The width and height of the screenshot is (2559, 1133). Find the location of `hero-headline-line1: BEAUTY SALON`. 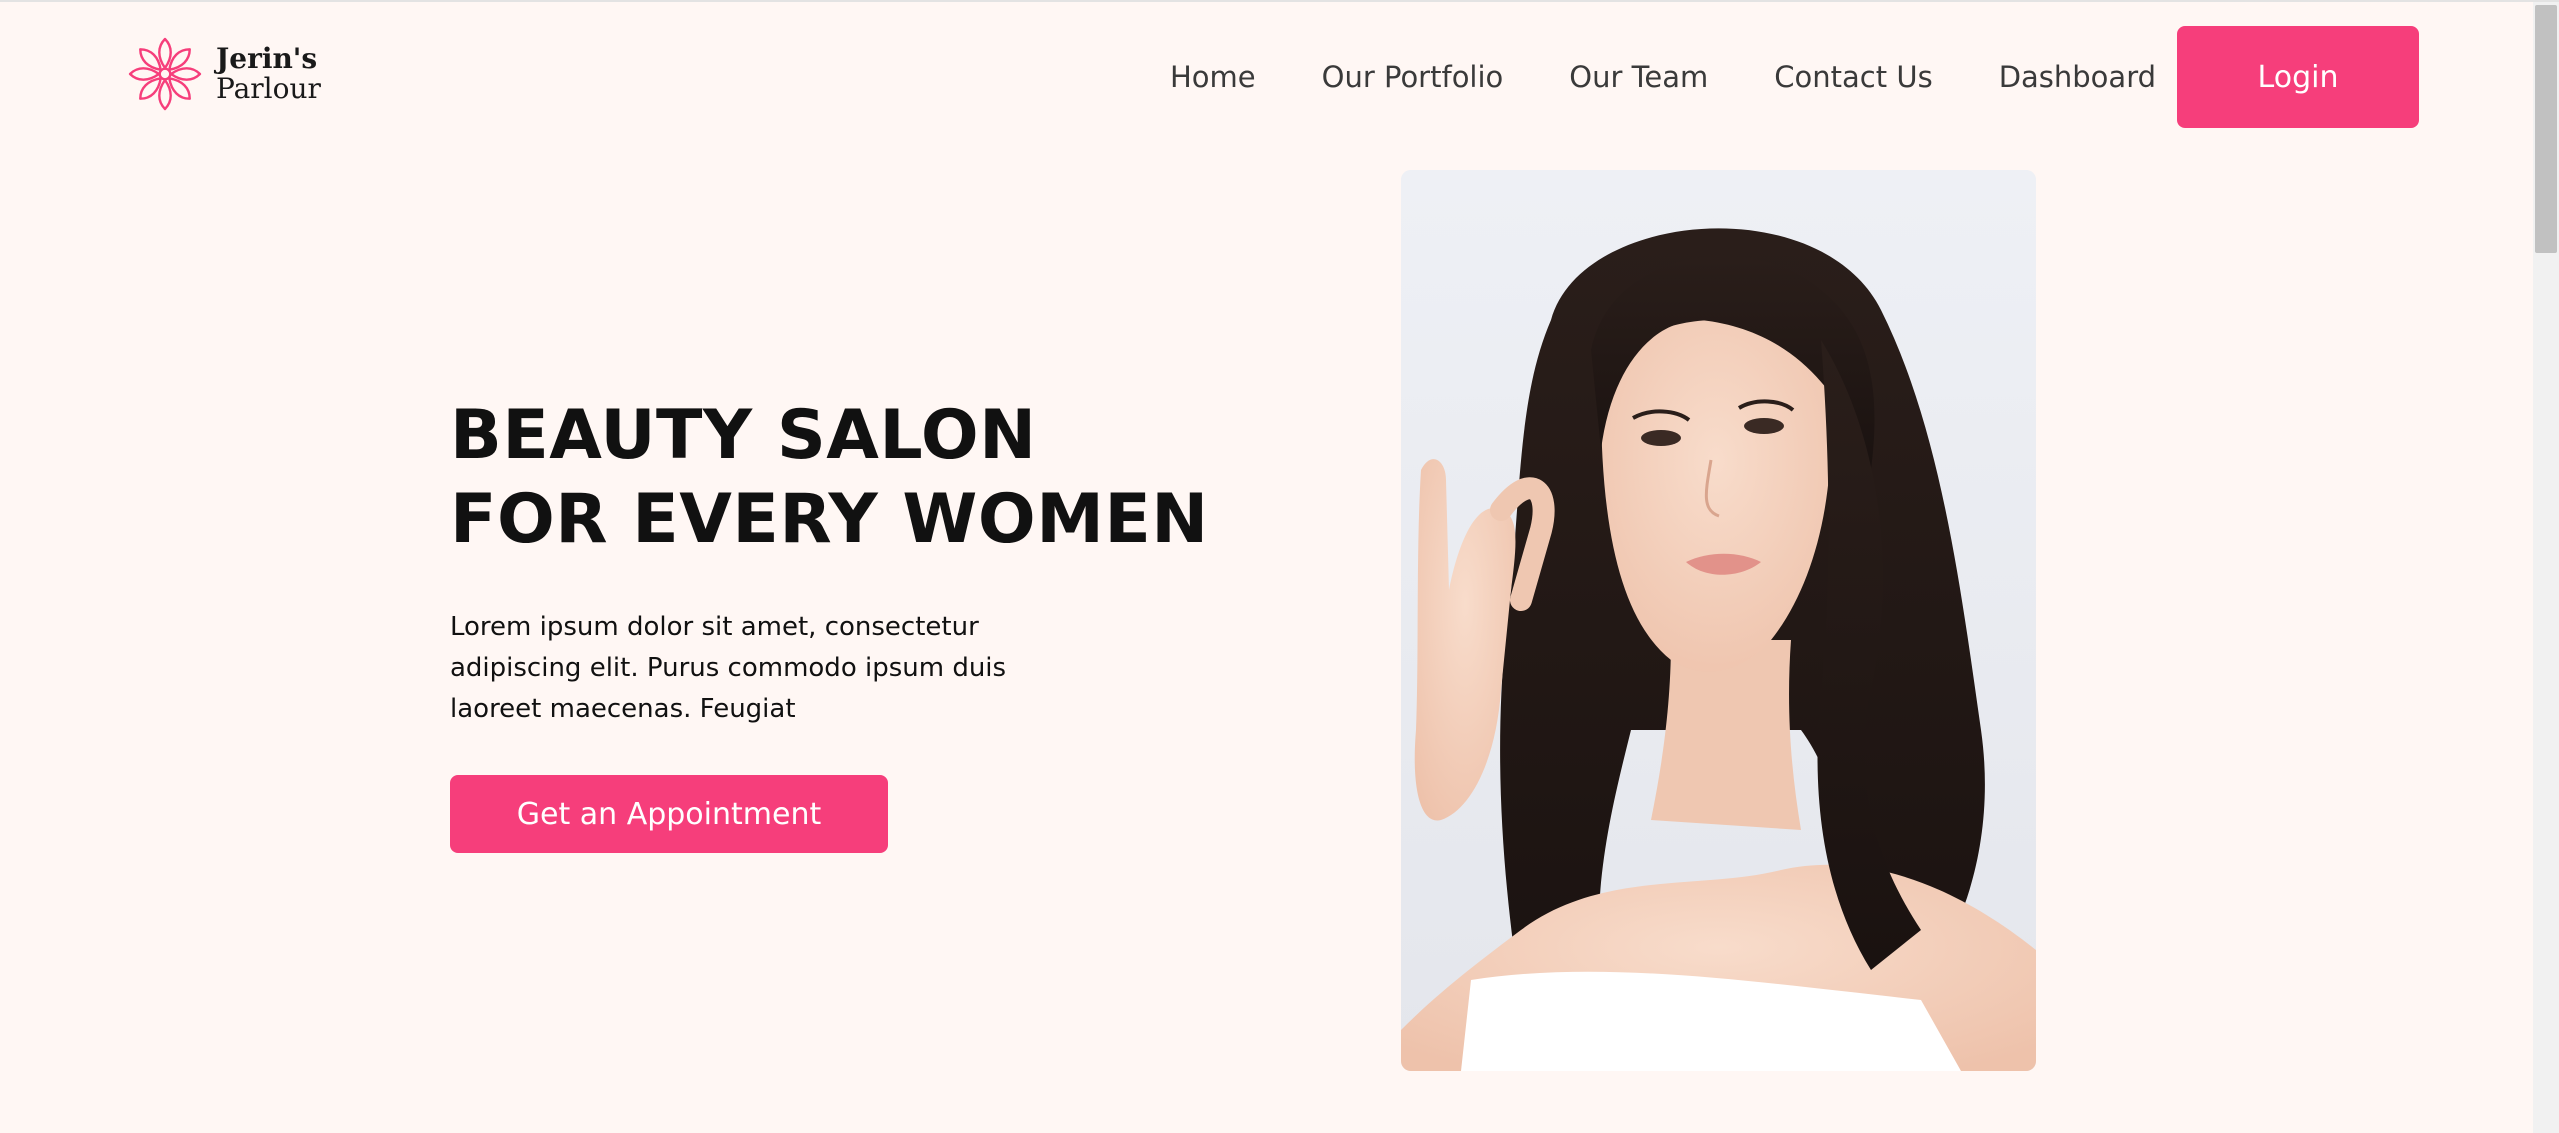

hero-headline-line1: BEAUTY SALON is located at coordinates (743, 435).